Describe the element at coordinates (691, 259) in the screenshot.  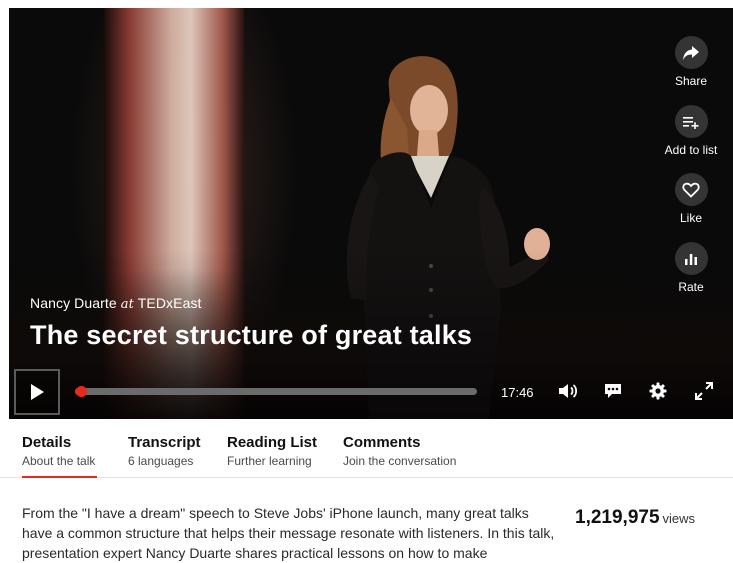
I see `rate-icon` at that location.